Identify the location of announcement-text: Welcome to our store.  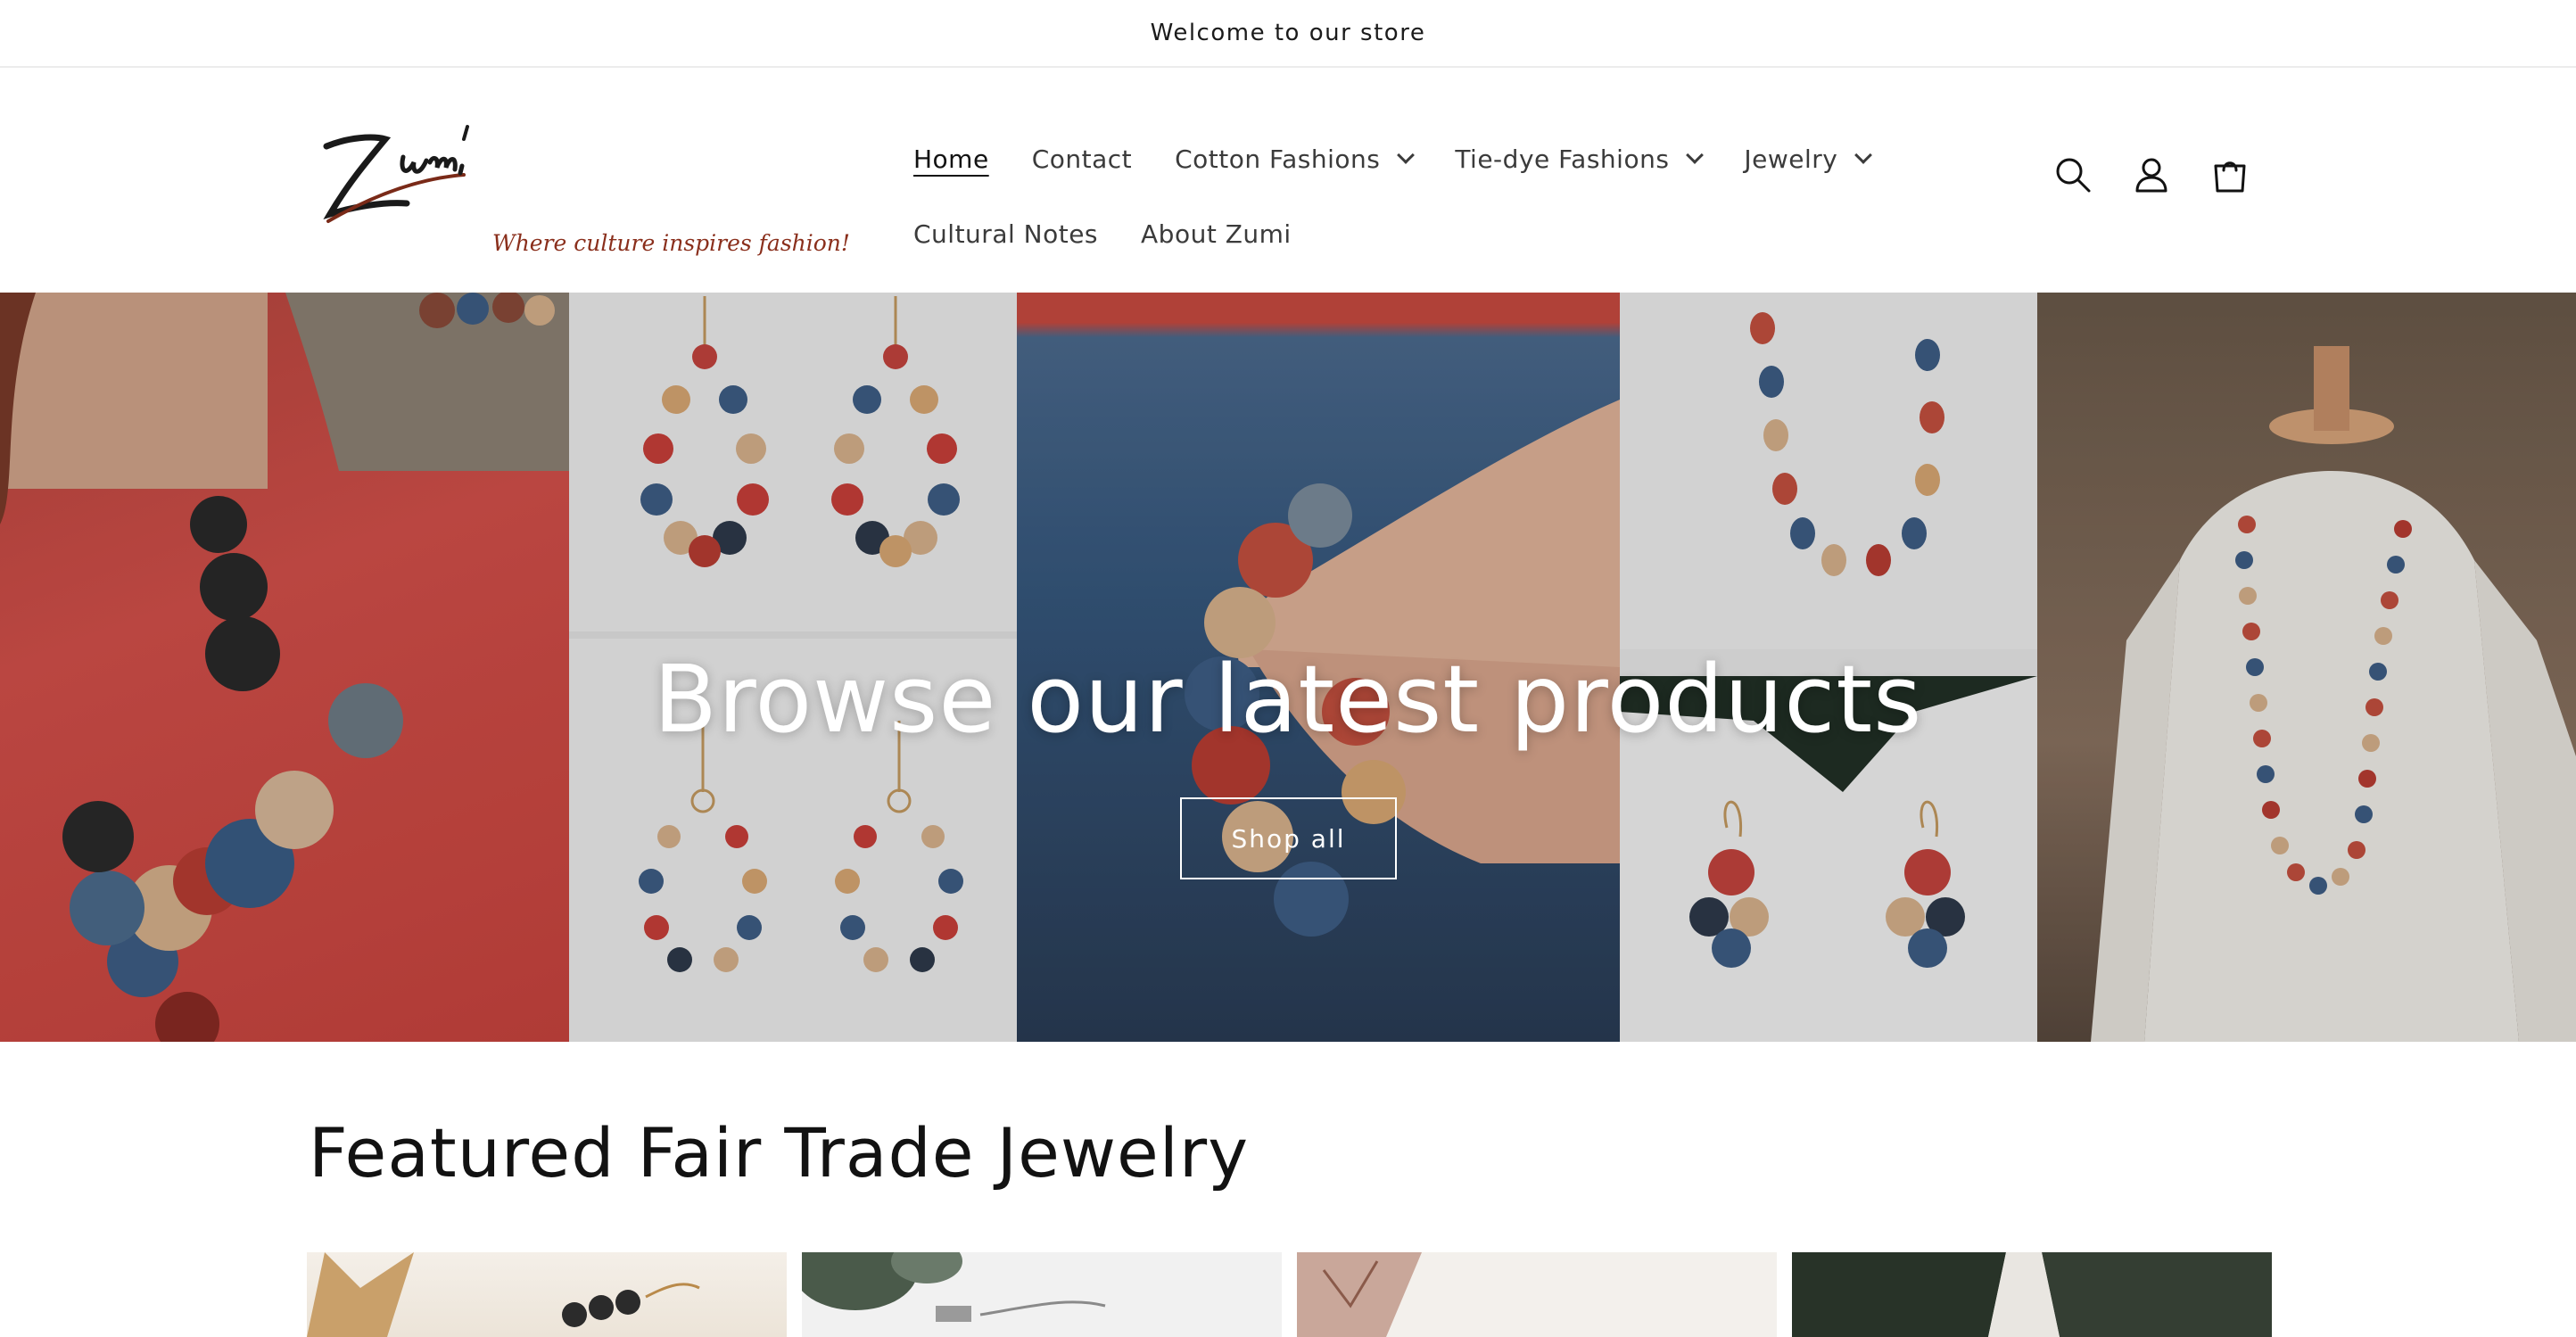
(1288, 33).